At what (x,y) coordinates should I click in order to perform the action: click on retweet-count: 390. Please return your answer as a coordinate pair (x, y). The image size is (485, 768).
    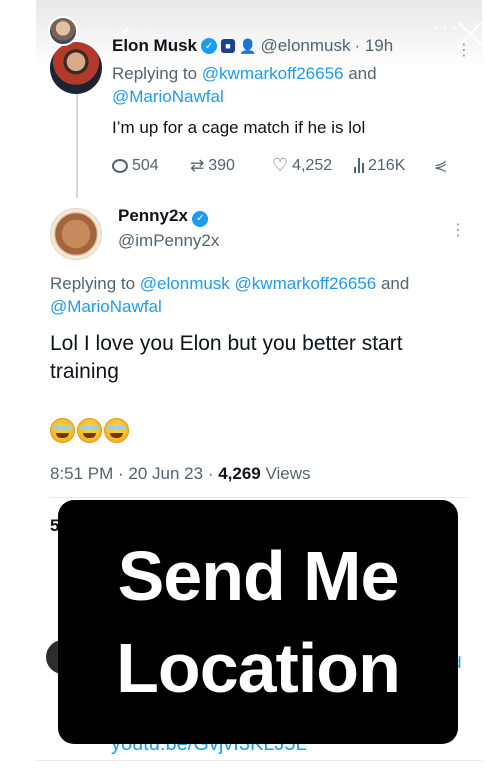
    Looking at the image, I should click on (221, 165).